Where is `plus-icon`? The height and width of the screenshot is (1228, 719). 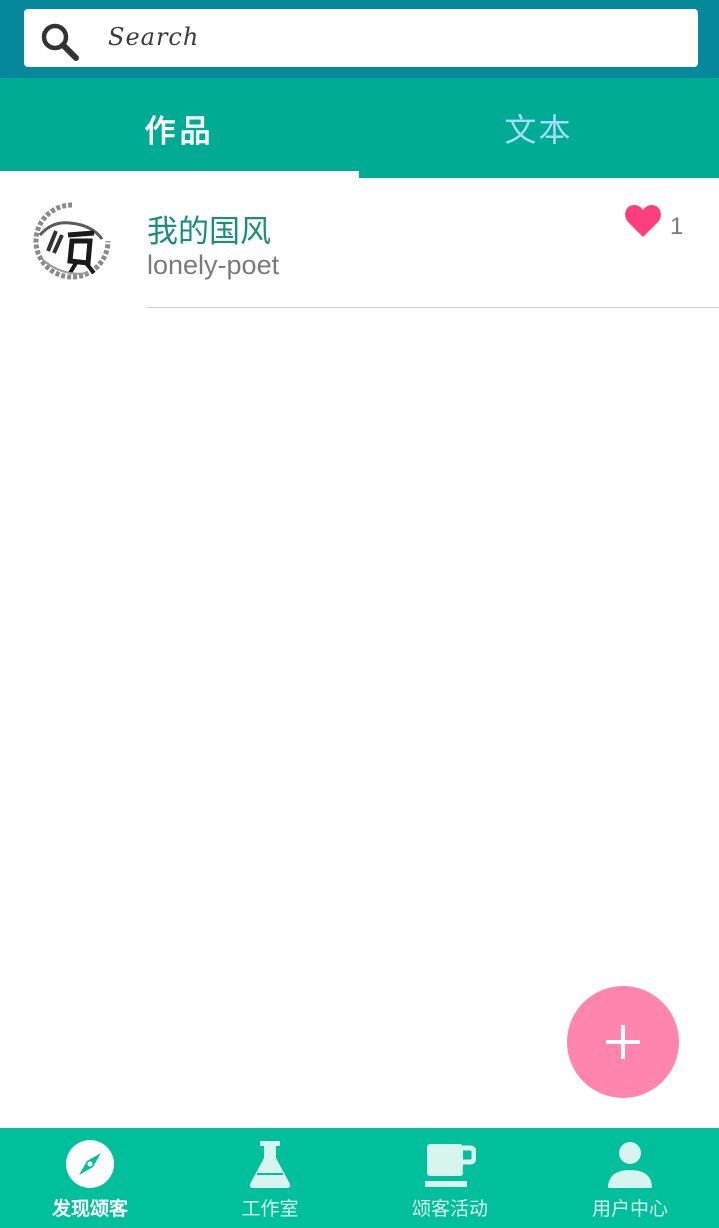 plus-icon is located at coordinates (623, 1042).